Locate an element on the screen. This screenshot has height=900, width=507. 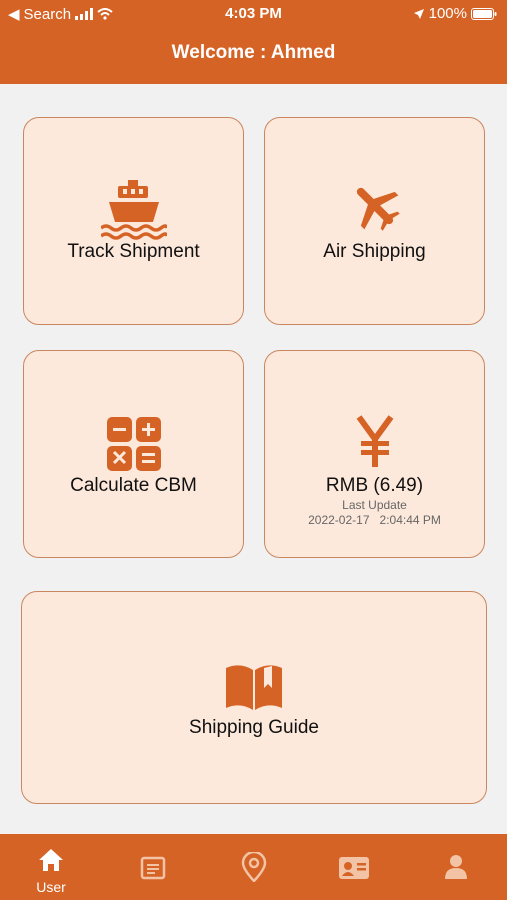
last-update-label: Last Update is located at coordinates (374, 505).